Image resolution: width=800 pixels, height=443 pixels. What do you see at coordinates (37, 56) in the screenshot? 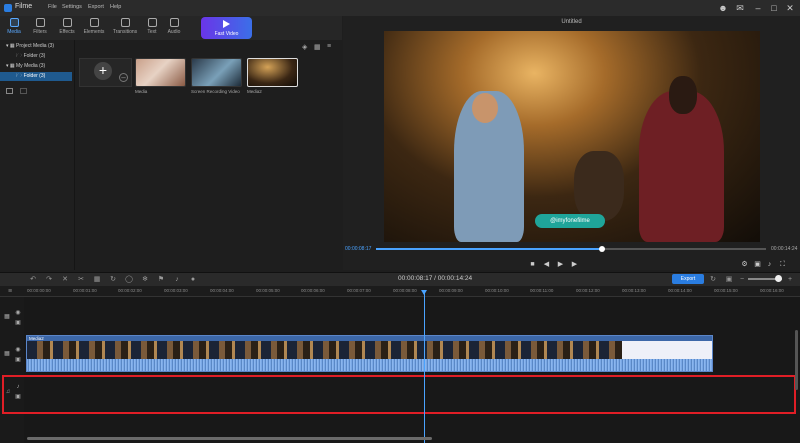
I see `tree-item-folder: 🗁 Folder (3)` at bounding box center [37, 56].